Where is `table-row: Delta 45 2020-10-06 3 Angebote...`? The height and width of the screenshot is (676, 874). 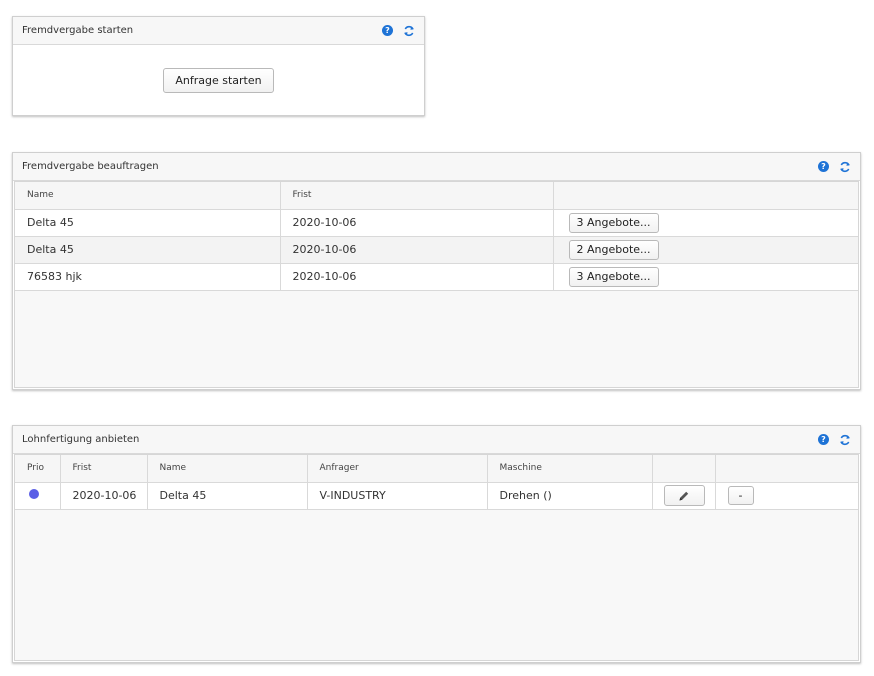 table-row: Delta 45 2020-10-06 3 Angebote... is located at coordinates (436, 223).